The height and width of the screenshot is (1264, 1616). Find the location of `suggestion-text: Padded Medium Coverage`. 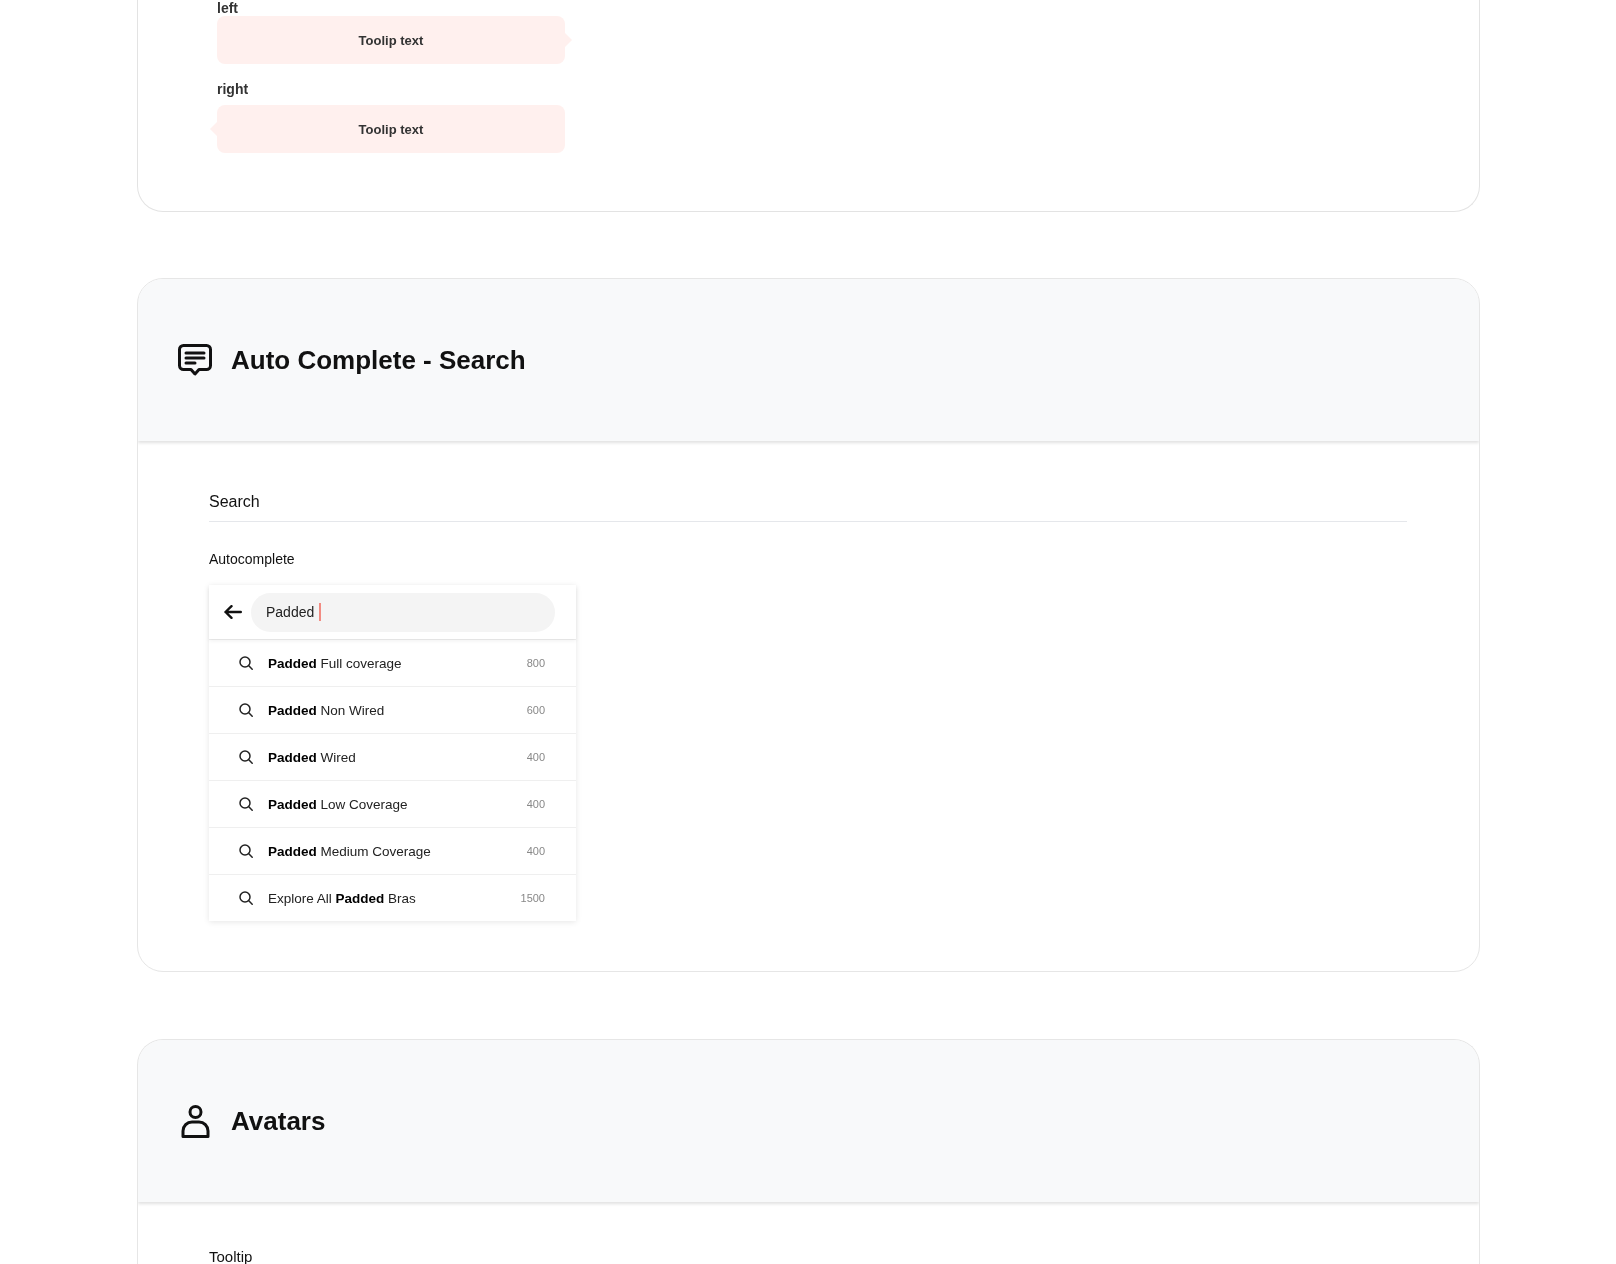

suggestion-text: Padded Medium Coverage is located at coordinates (350, 851).